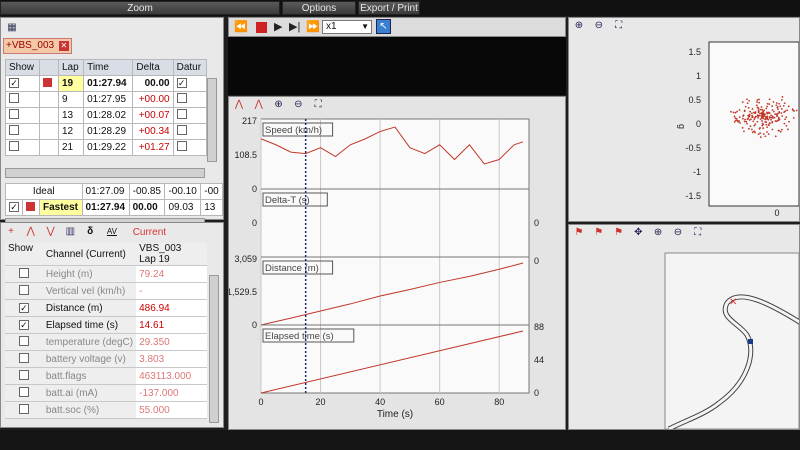  What do you see at coordinates (31, 232) in the screenshot?
I see `peak-icon: ⋀` at bounding box center [31, 232].